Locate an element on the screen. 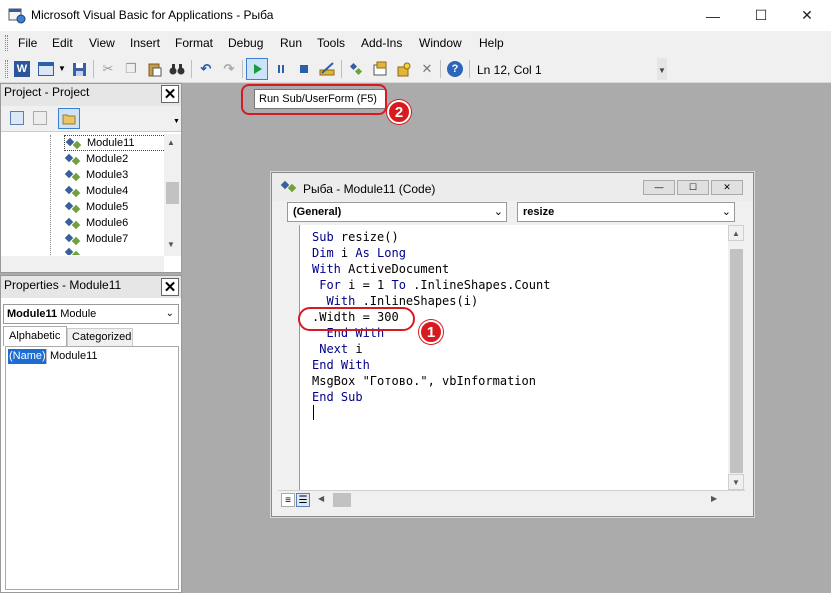 The height and width of the screenshot is (593, 831). toolbox-button: ✕ is located at coordinates (427, 69).